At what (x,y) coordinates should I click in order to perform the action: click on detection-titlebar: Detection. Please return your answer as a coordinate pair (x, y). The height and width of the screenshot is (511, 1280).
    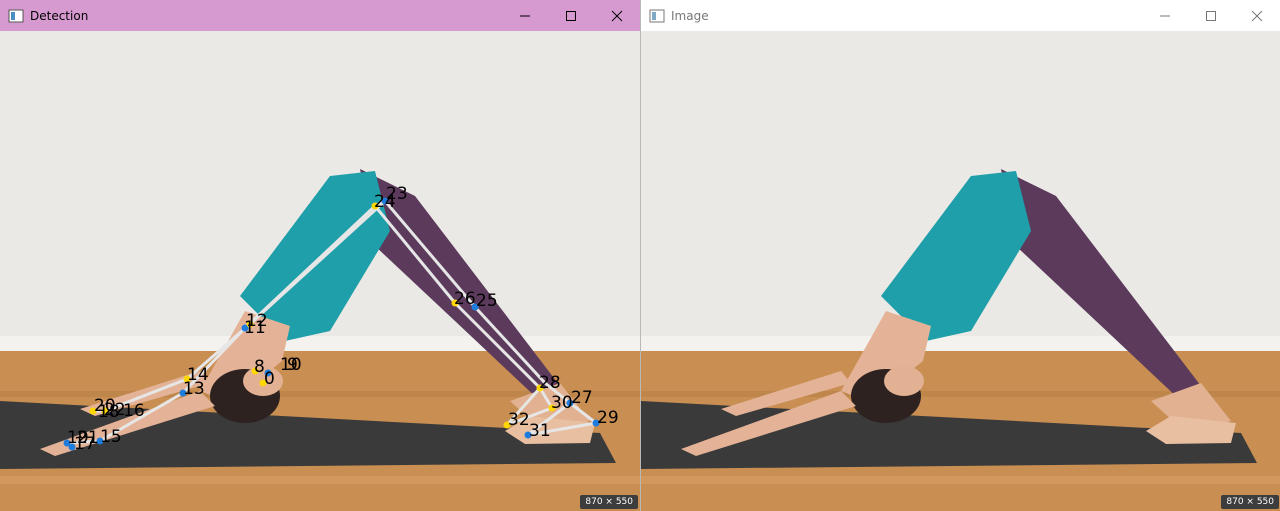
    Looking at the image, I should click on (320, 15).